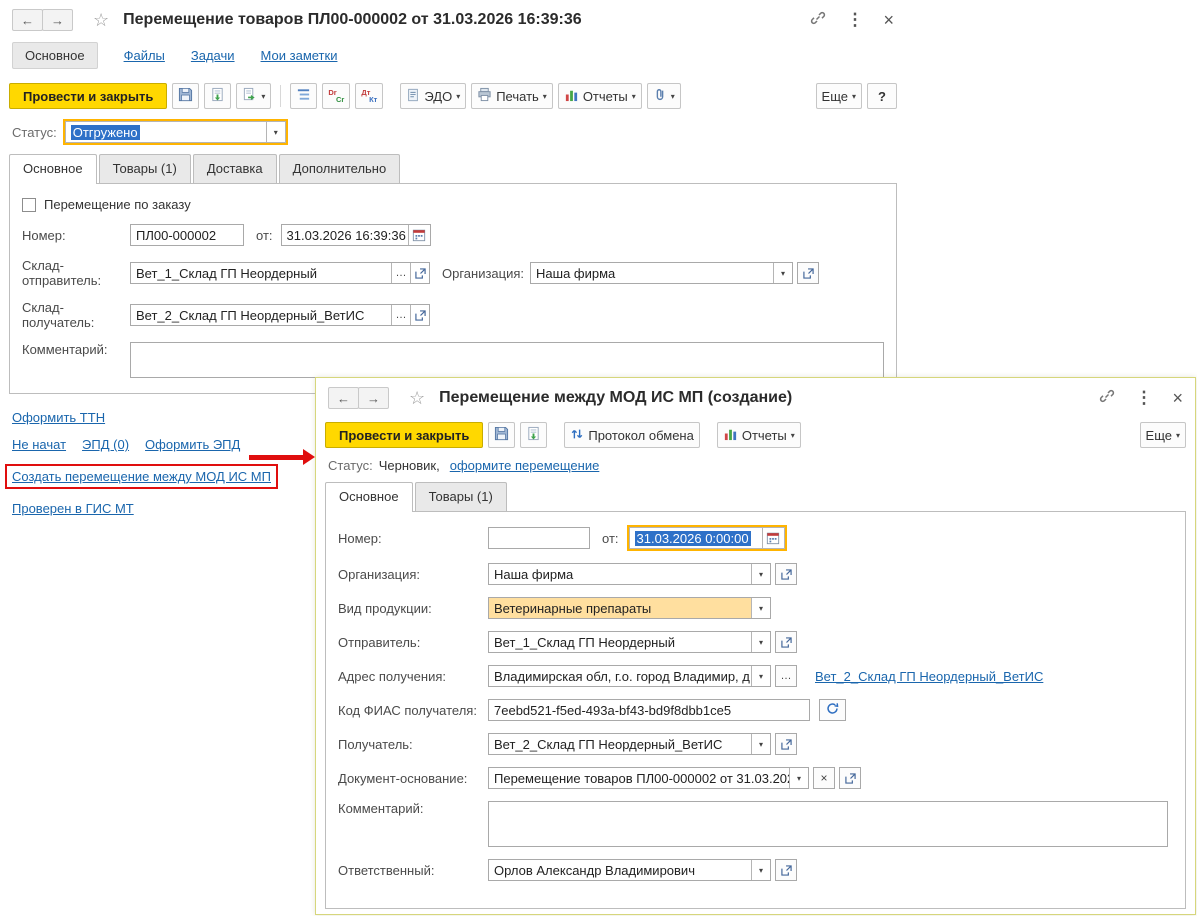  I want to click on address-warehouse-link: Вет_2_Склад ГП Неордерный_ВетИС, so click(929, 676).